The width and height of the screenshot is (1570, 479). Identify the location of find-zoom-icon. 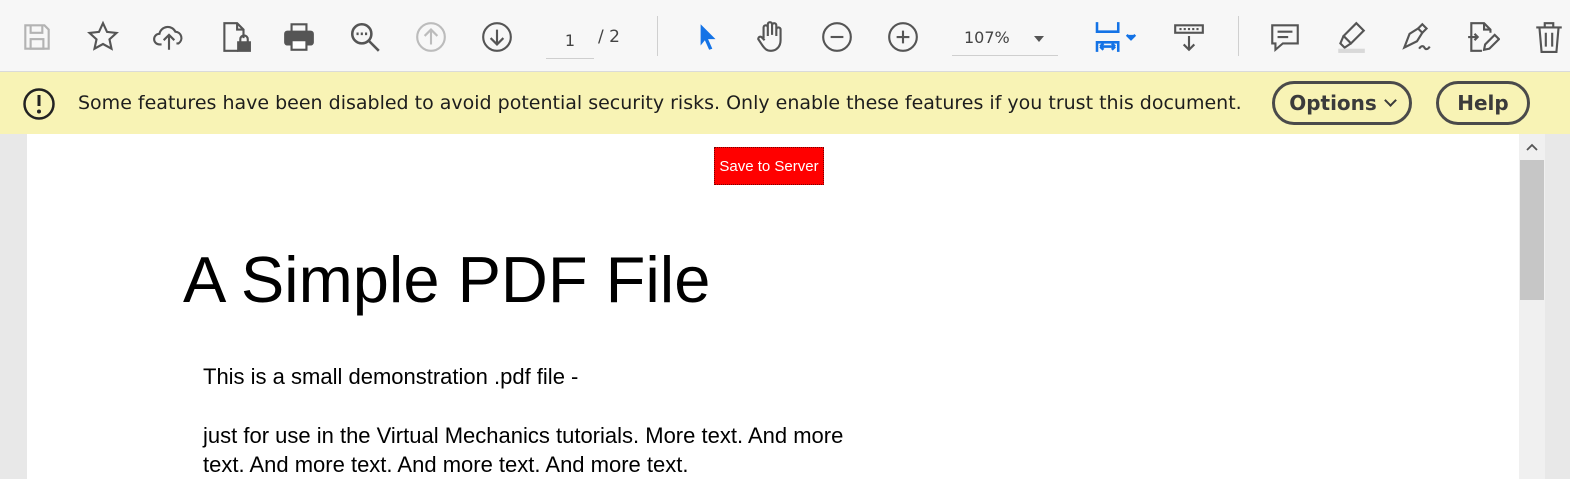
(365, 37).